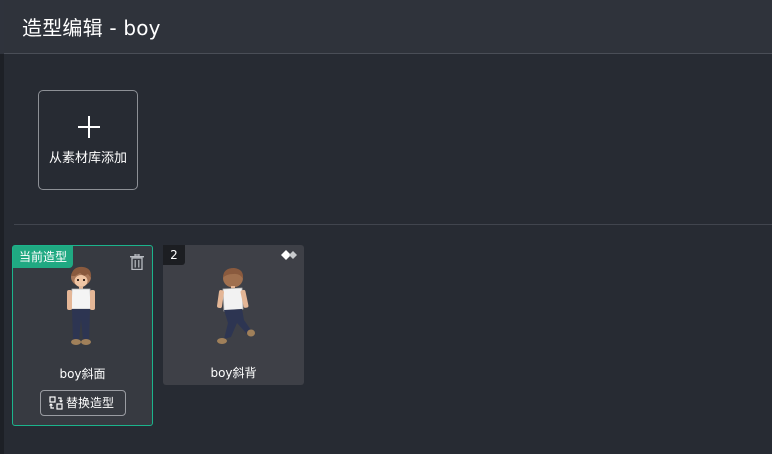 The width and height of the screenshot is (772, 454). Describe the element at coordinates (174, 255) in the screenshot. I see `costume-index-badge: 2` at that location.